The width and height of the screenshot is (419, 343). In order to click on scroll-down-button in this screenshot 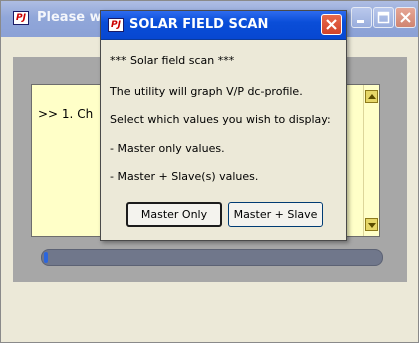, I will do `click(371, 224)`.